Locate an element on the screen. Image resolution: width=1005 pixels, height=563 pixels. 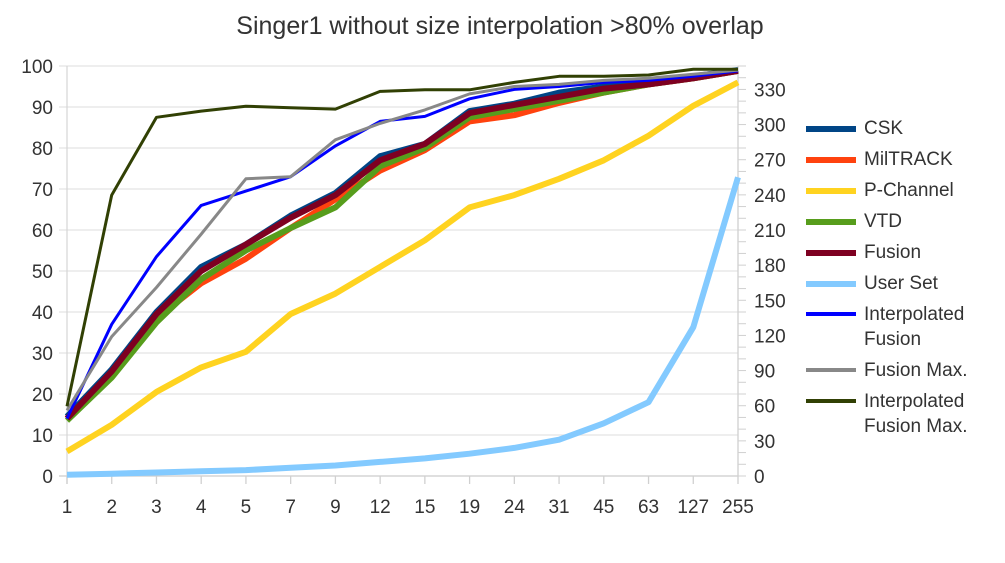
legend-item-miltrack: MilTRACK is located at coordinates (905, 162).